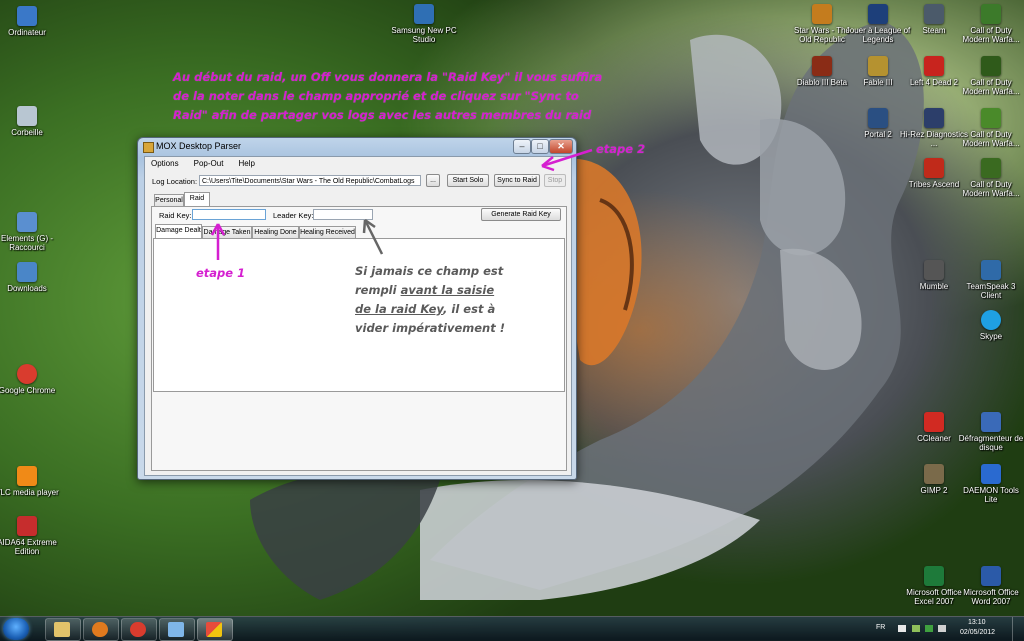 This screenshot has width=1024, height=641. Describe the element at coordinates (934, 474) in the screenshot. I see `gimp-icon` at that location.